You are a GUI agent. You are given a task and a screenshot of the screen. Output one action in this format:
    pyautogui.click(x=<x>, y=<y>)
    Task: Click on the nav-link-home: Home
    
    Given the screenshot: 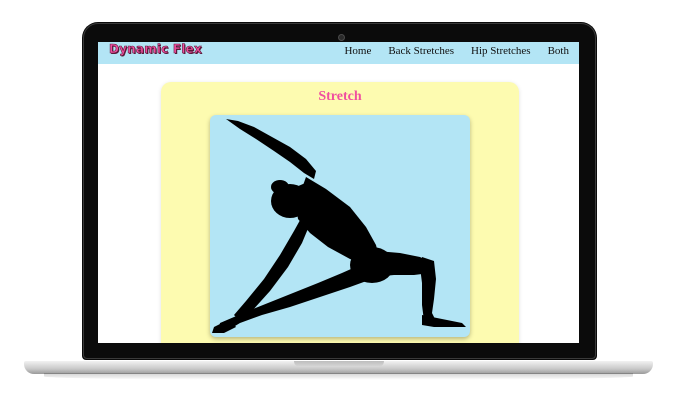 What is the action you would take?
    pyautogui.click(x=357, y=51)
    